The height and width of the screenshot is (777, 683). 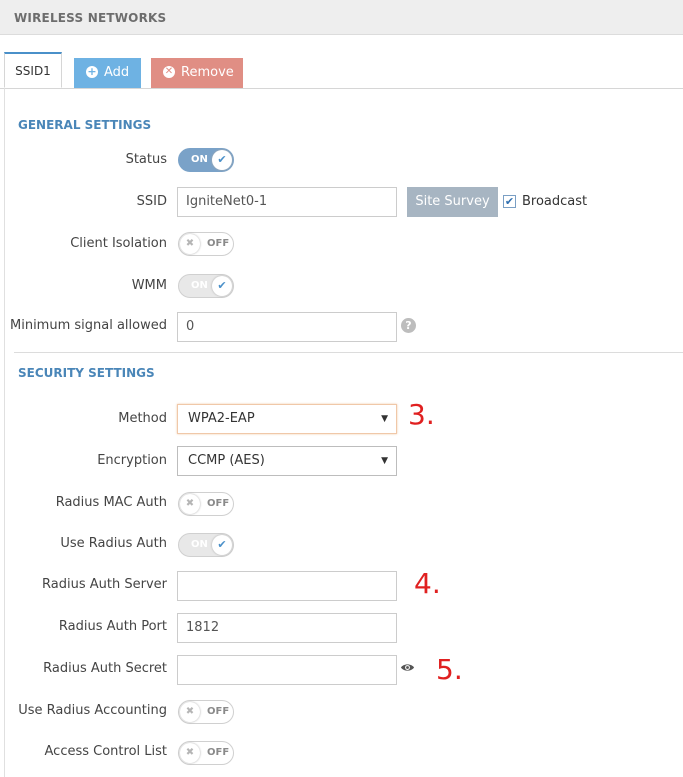 What do you see at coordinates (421, 414) in the screenshot?
I see `annotation-3: 3.` at bounding box center [421, 414].